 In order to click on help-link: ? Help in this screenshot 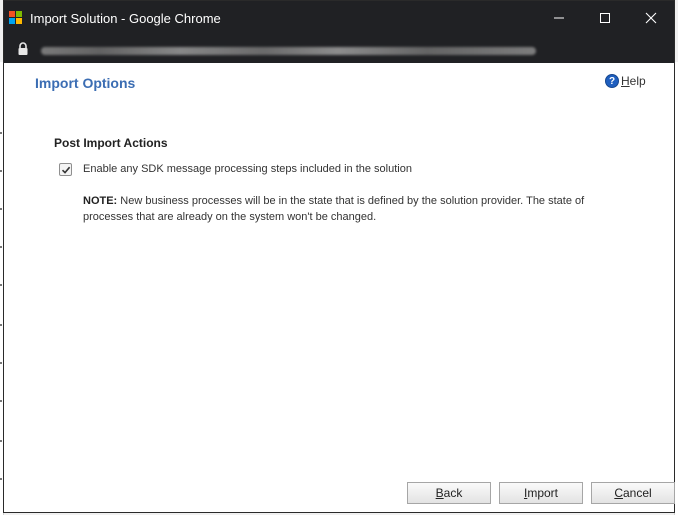, I will do `click(625, 81)`.